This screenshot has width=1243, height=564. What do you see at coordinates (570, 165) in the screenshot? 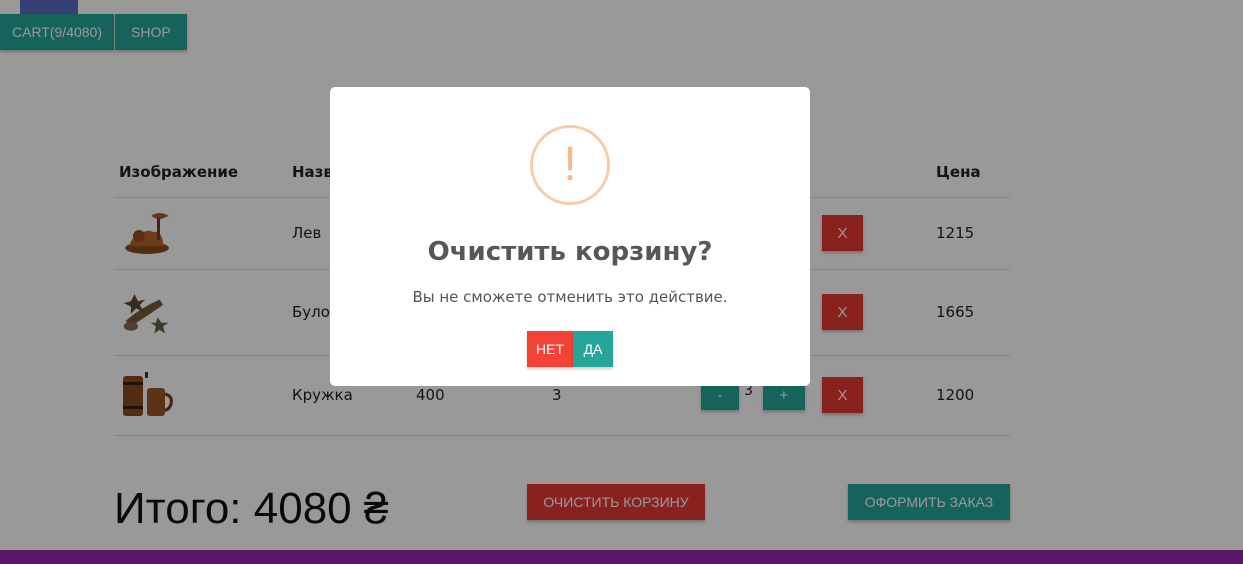
I see `warning-icon: !` at bounding box center [570, 165].